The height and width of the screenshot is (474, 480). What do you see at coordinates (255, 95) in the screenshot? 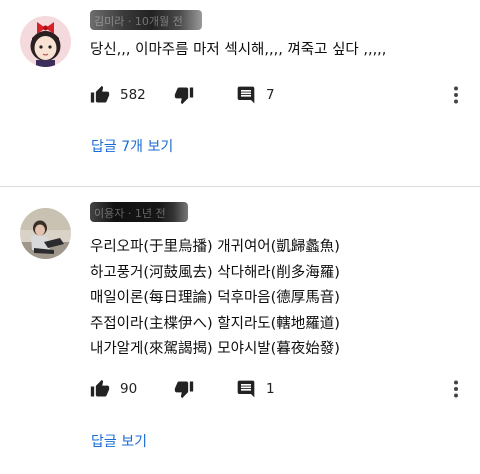
I see `reply-button: 7` at bounding box center [255, 95].